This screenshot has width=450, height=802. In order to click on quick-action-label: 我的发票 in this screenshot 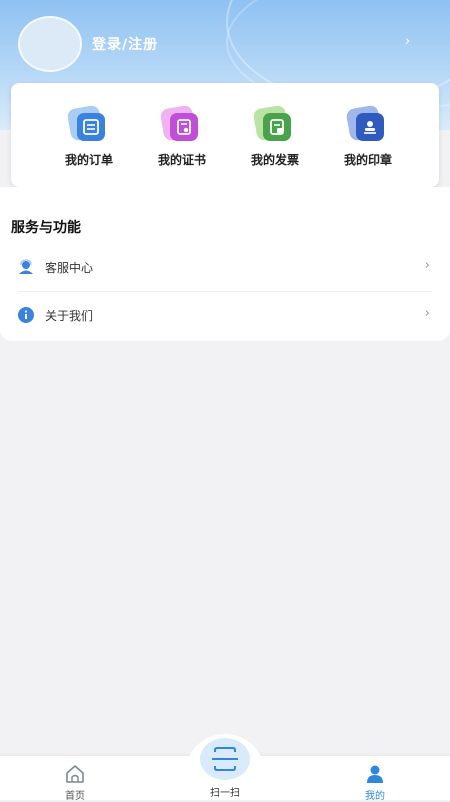, I will do `click(274, 160)`.